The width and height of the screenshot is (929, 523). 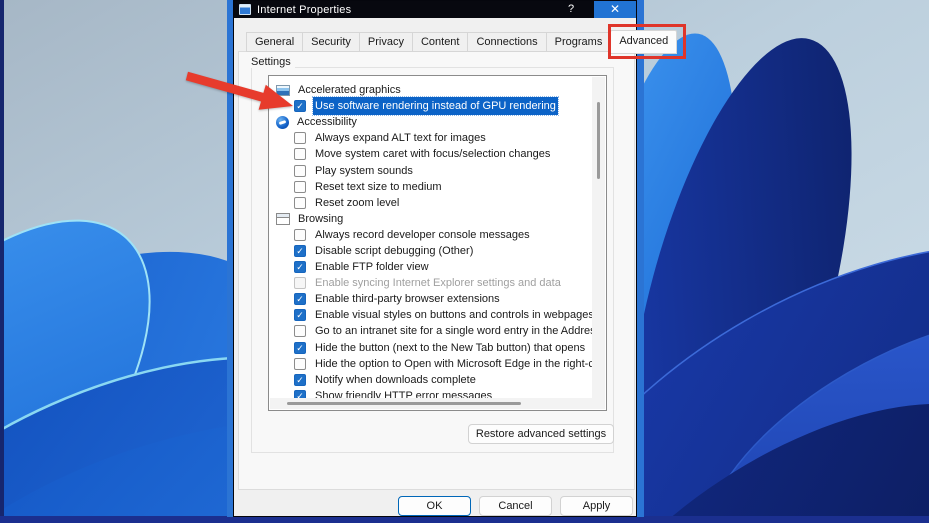 I want to click on settings-option-row: ✓ Enable third-party browser extensions, so click(x=431, y=299).